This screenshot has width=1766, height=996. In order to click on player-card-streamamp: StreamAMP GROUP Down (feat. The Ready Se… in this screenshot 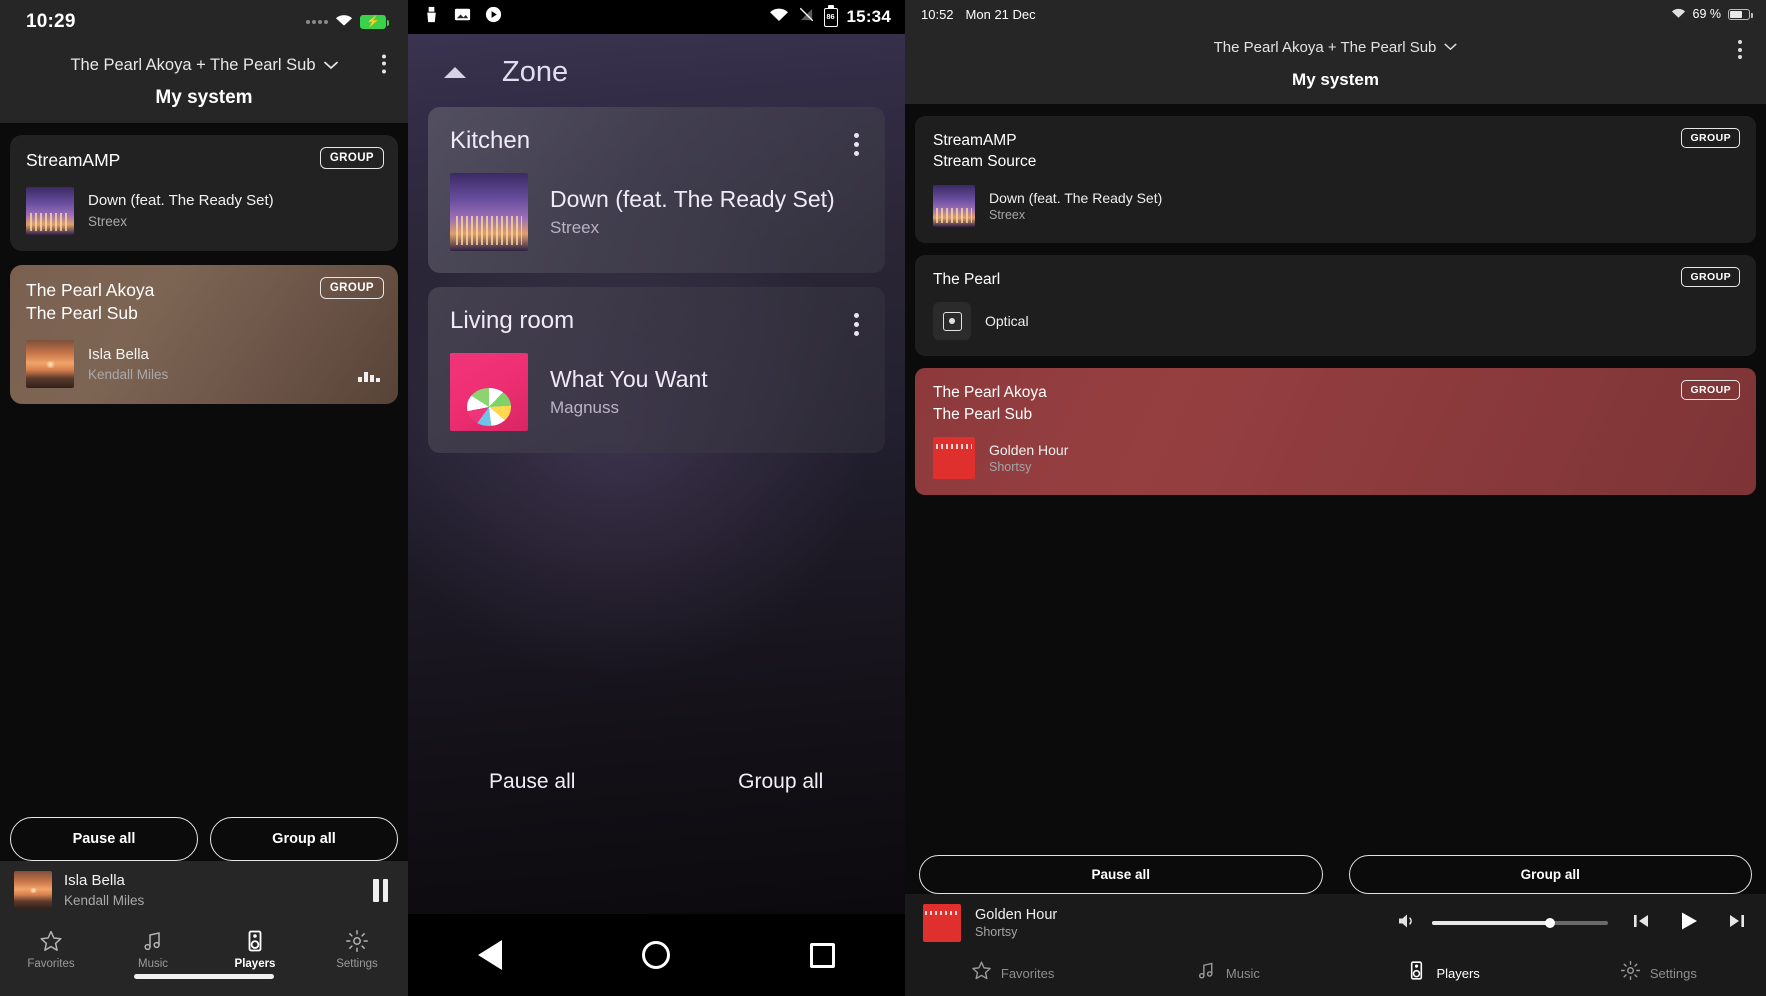, I will do `click(204, 193)`.